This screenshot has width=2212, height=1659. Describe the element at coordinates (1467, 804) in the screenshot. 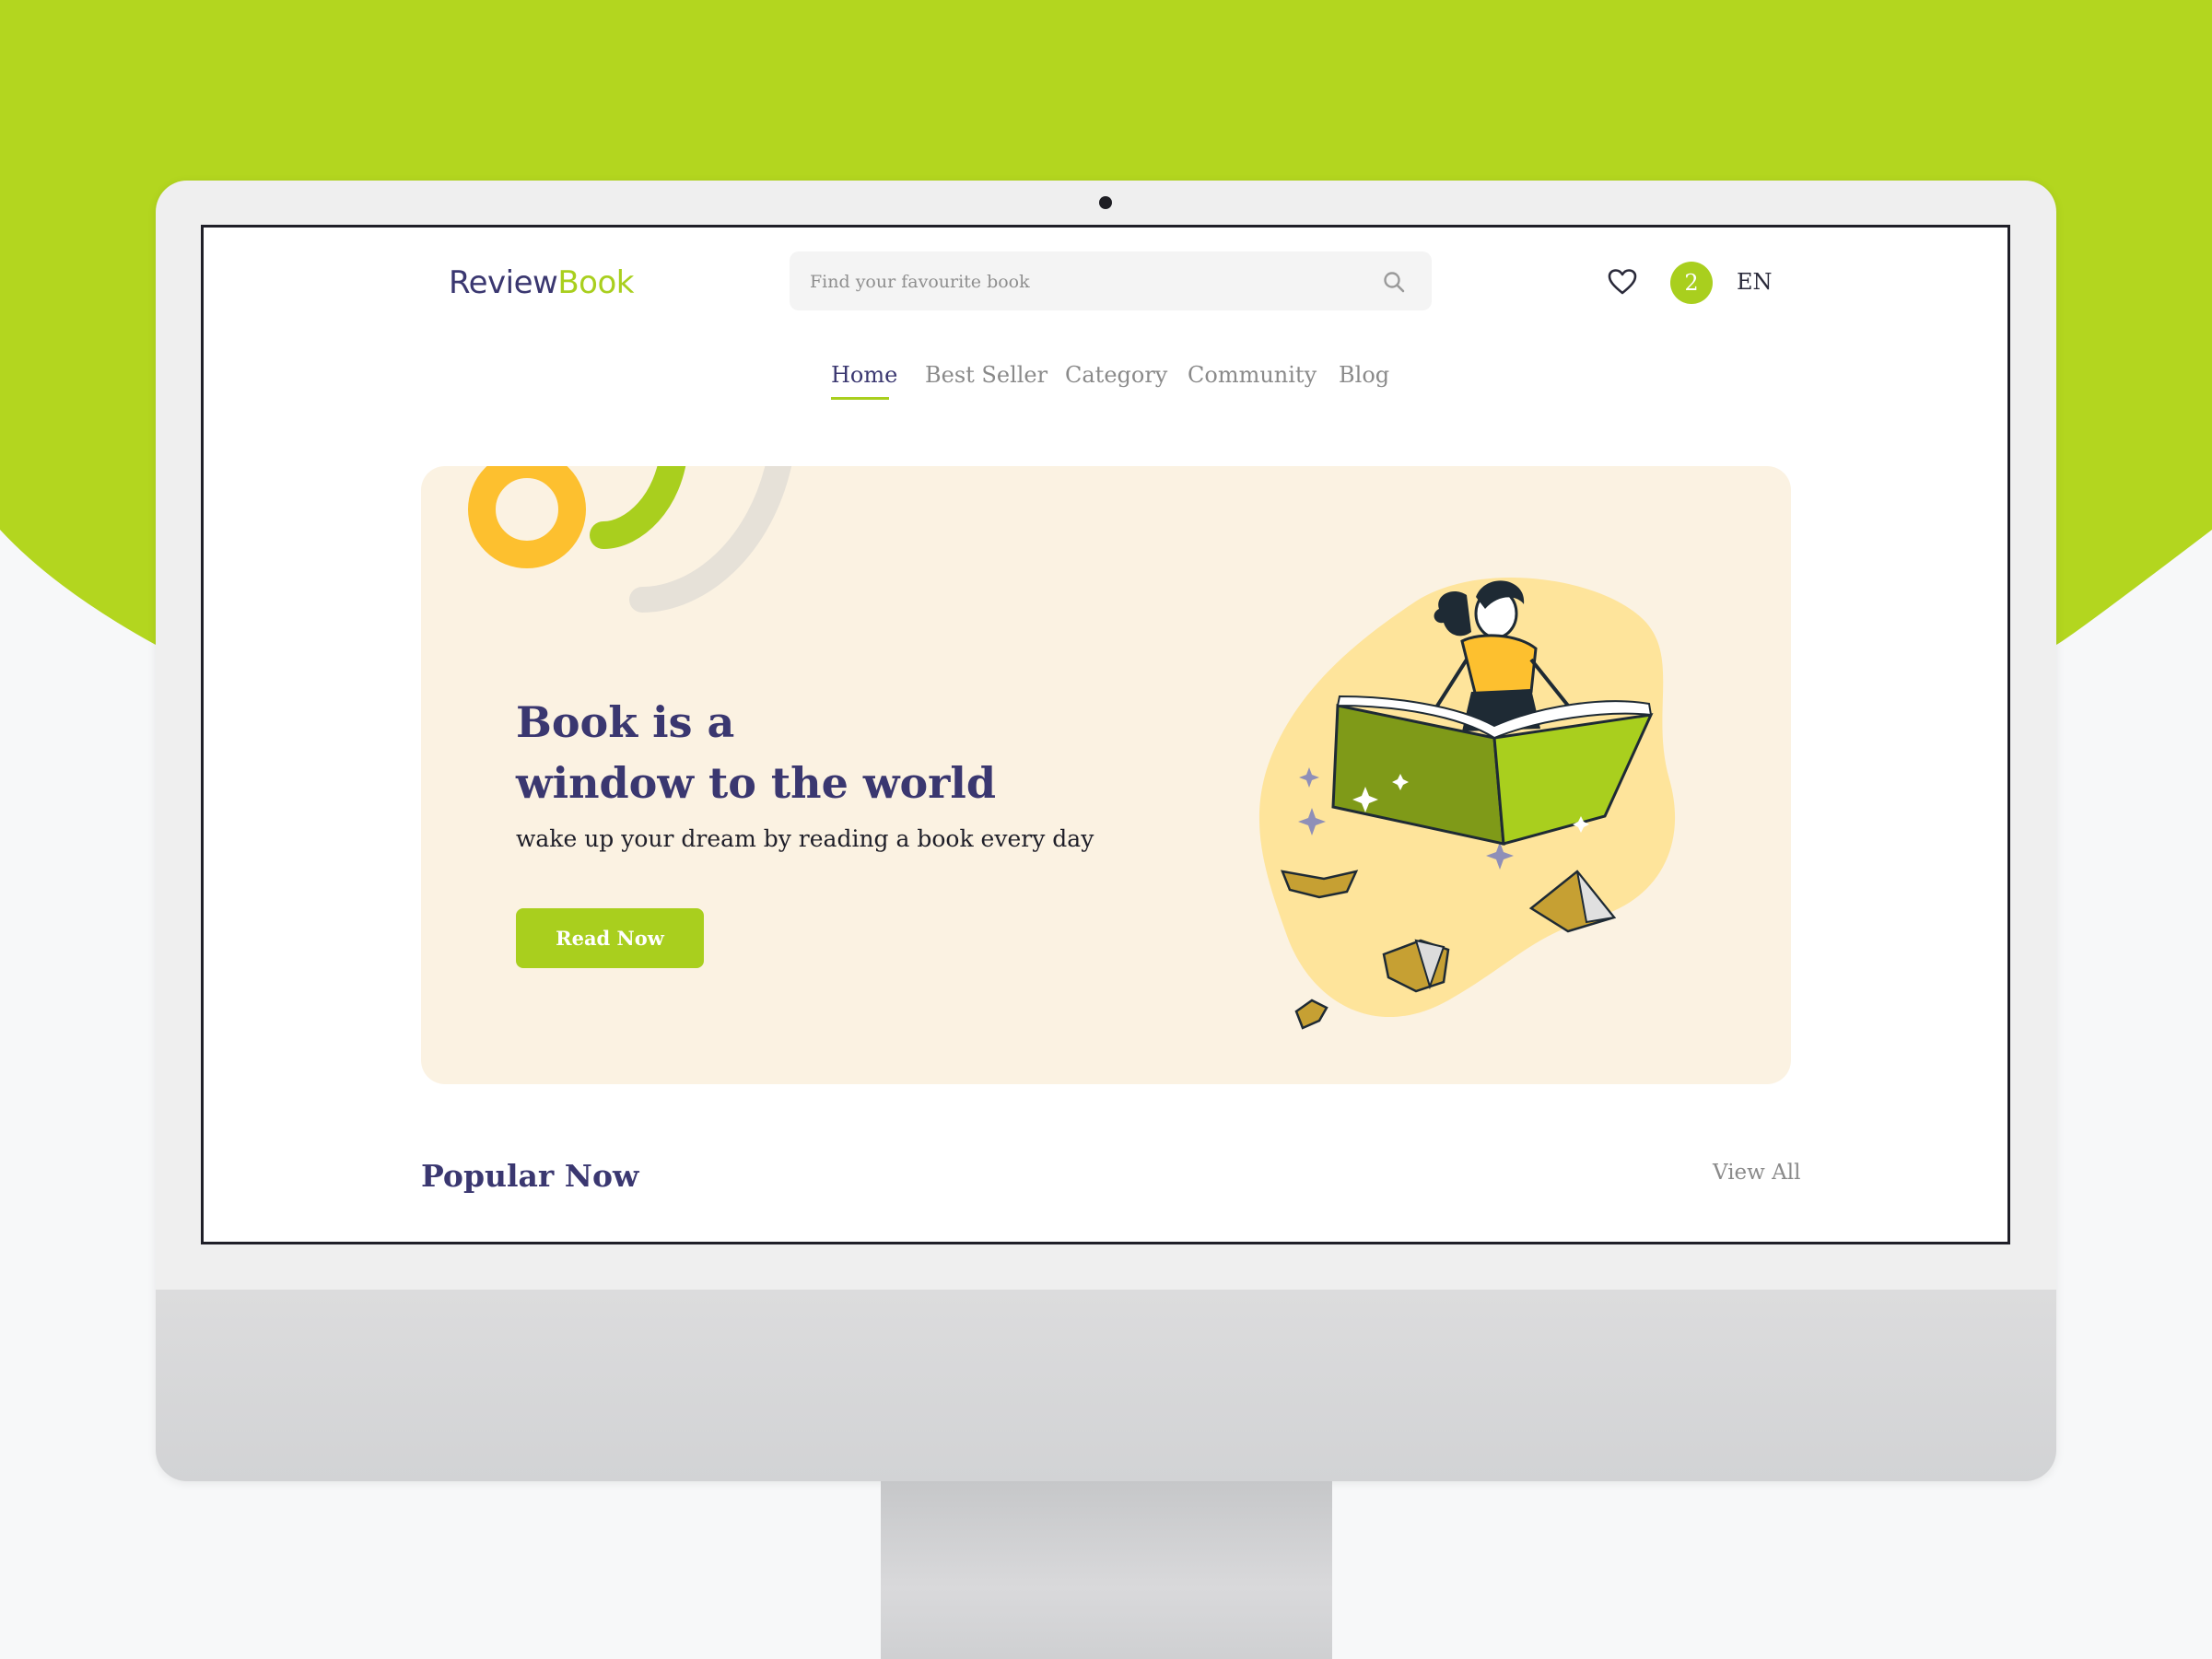

I see `reading-girl-illustration` at that location.